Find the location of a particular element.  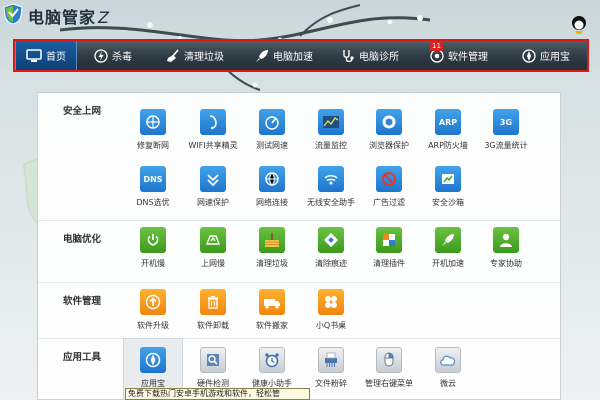

tile-expert: 专家协助 is located at coordinates (506, 251).